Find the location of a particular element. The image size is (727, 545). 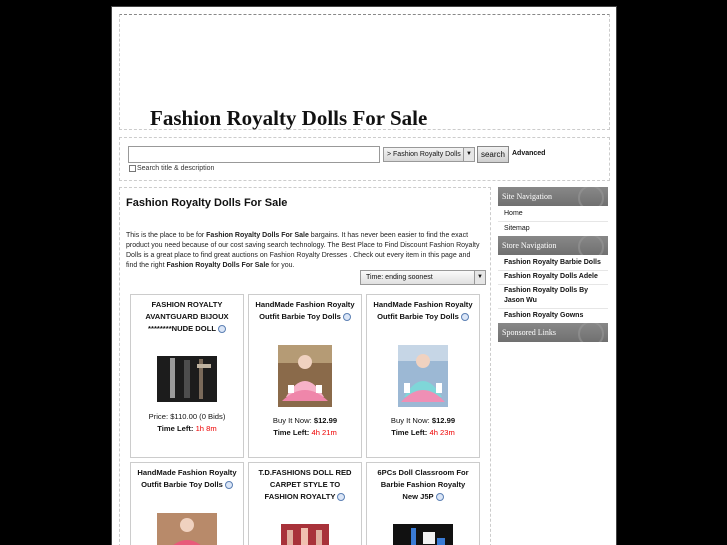

sidebar-item-gowns: Fashion Royalty Gowns is located at coordinates (553, 316).